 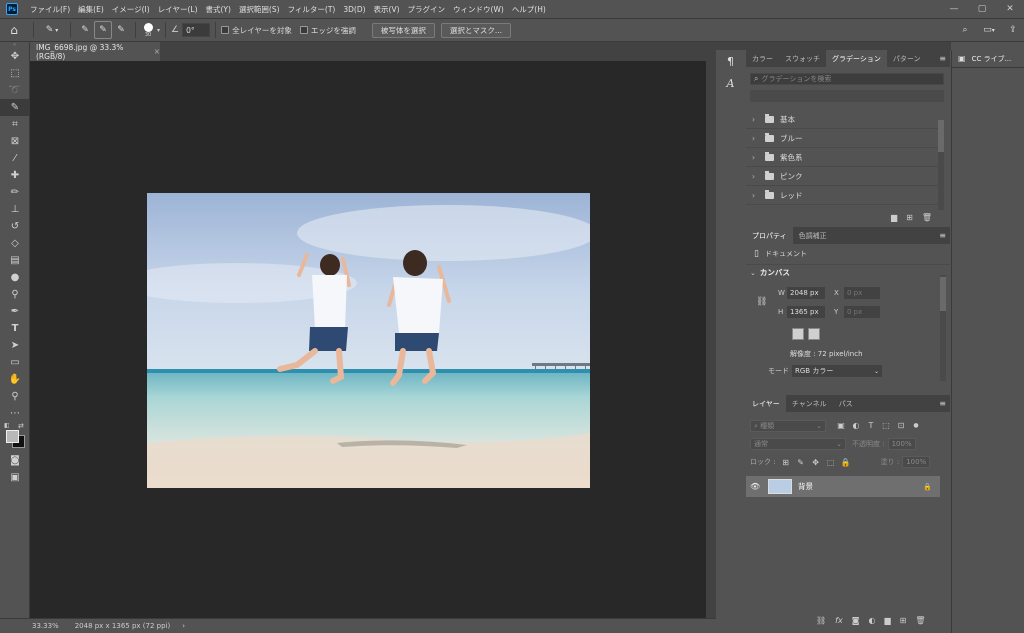 I want to click on panel-tab: レイヤー, so click(x=766, y=403).